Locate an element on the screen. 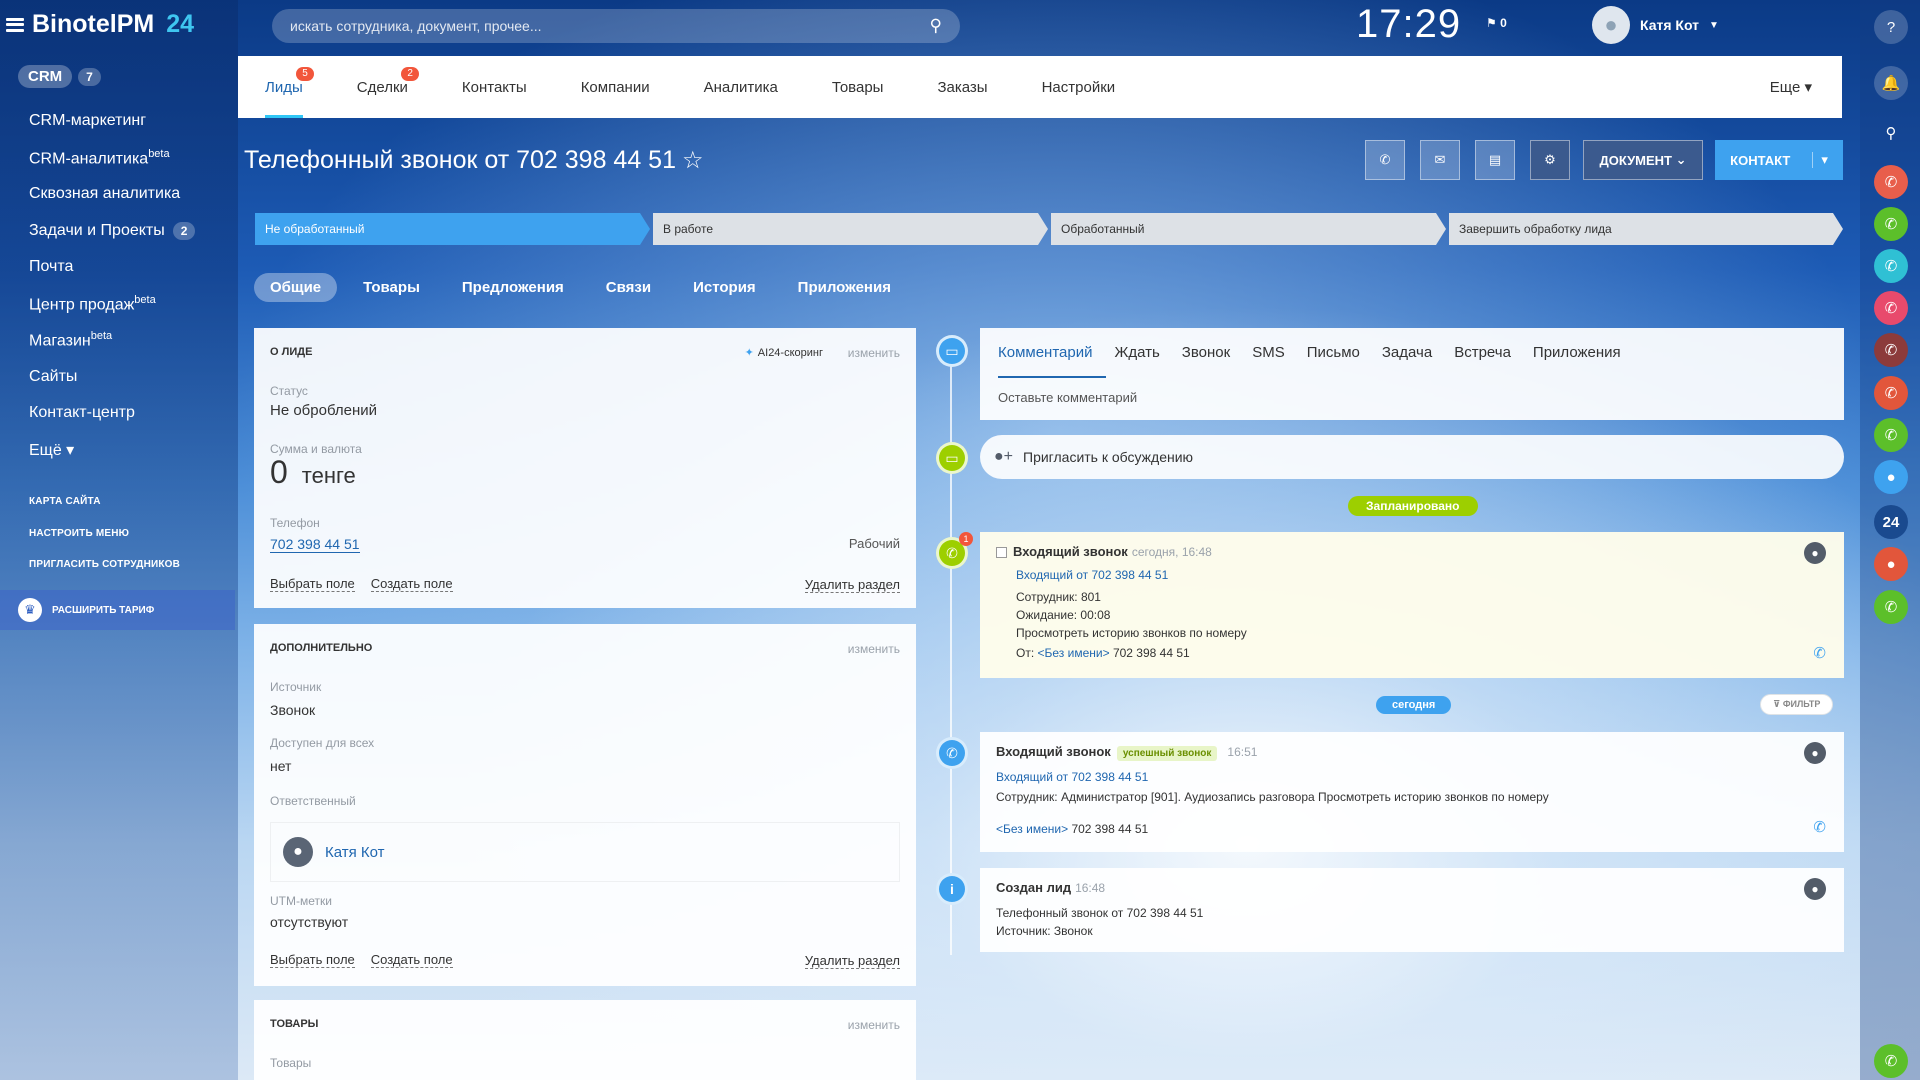  tab-analytics: Аналитика is located at coordinates (741, 87).